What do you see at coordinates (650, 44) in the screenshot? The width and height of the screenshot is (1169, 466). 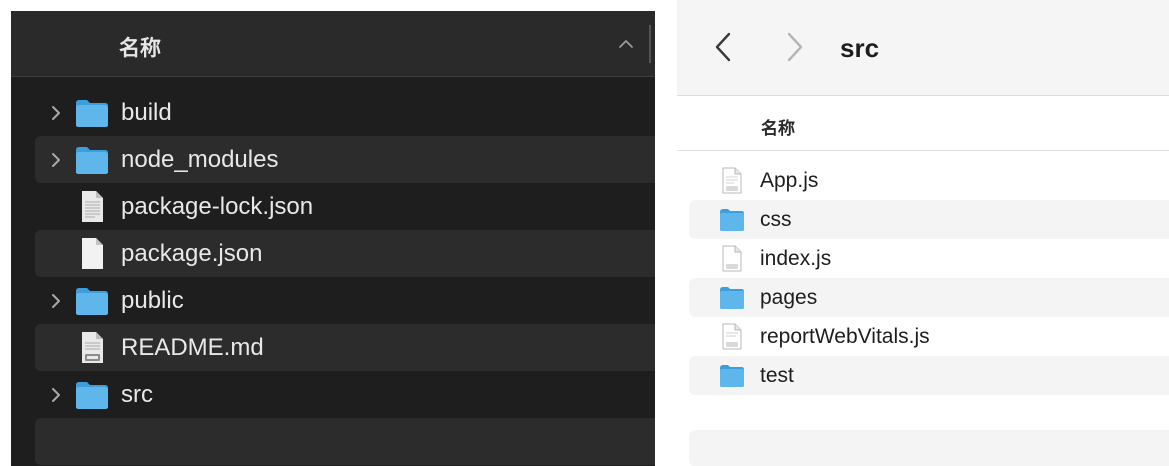 I see `column-separator` at bounding box center [650, 44].